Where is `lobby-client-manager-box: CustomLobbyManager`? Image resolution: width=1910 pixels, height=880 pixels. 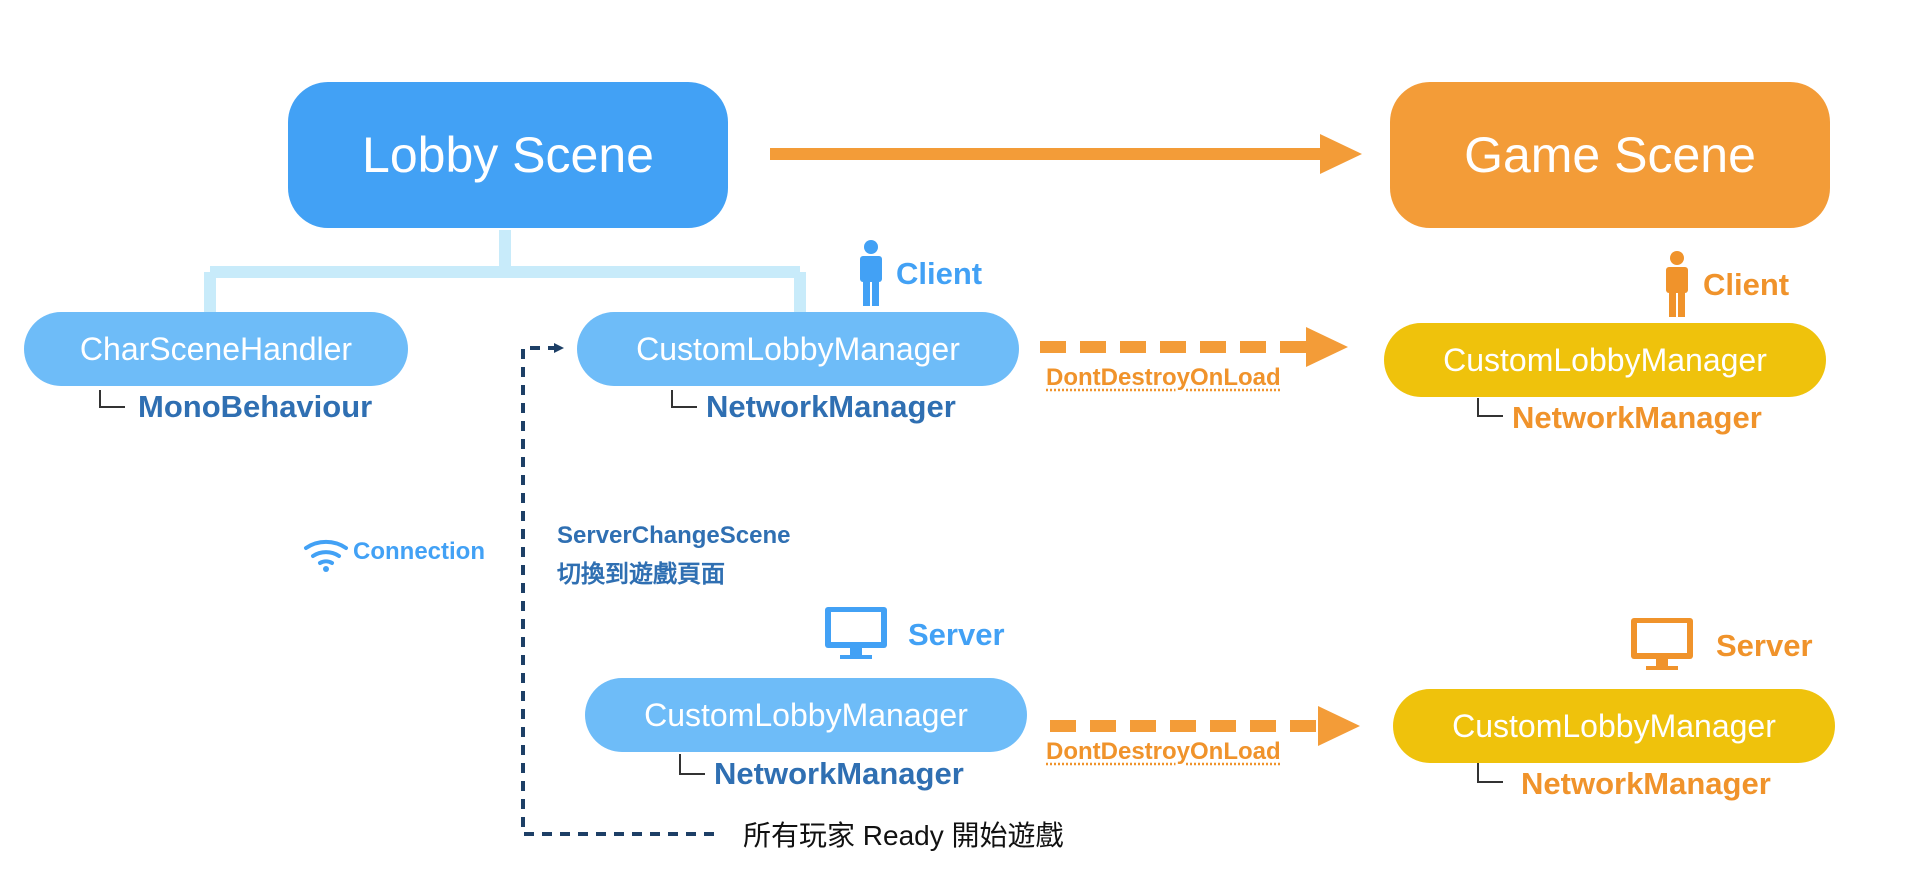 lobby-client-manager-box: CustomLobbyManager is located at coordinates (798, 349).